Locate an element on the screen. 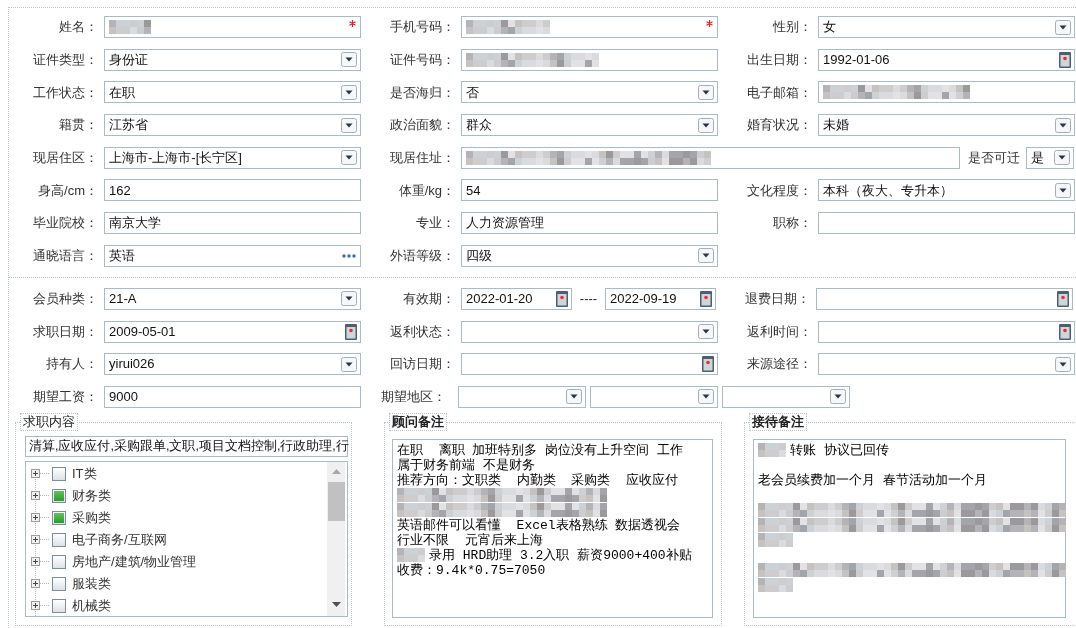 The image size is (1076, 628). field-label: 有效期： is located at coordinates (429, 299).